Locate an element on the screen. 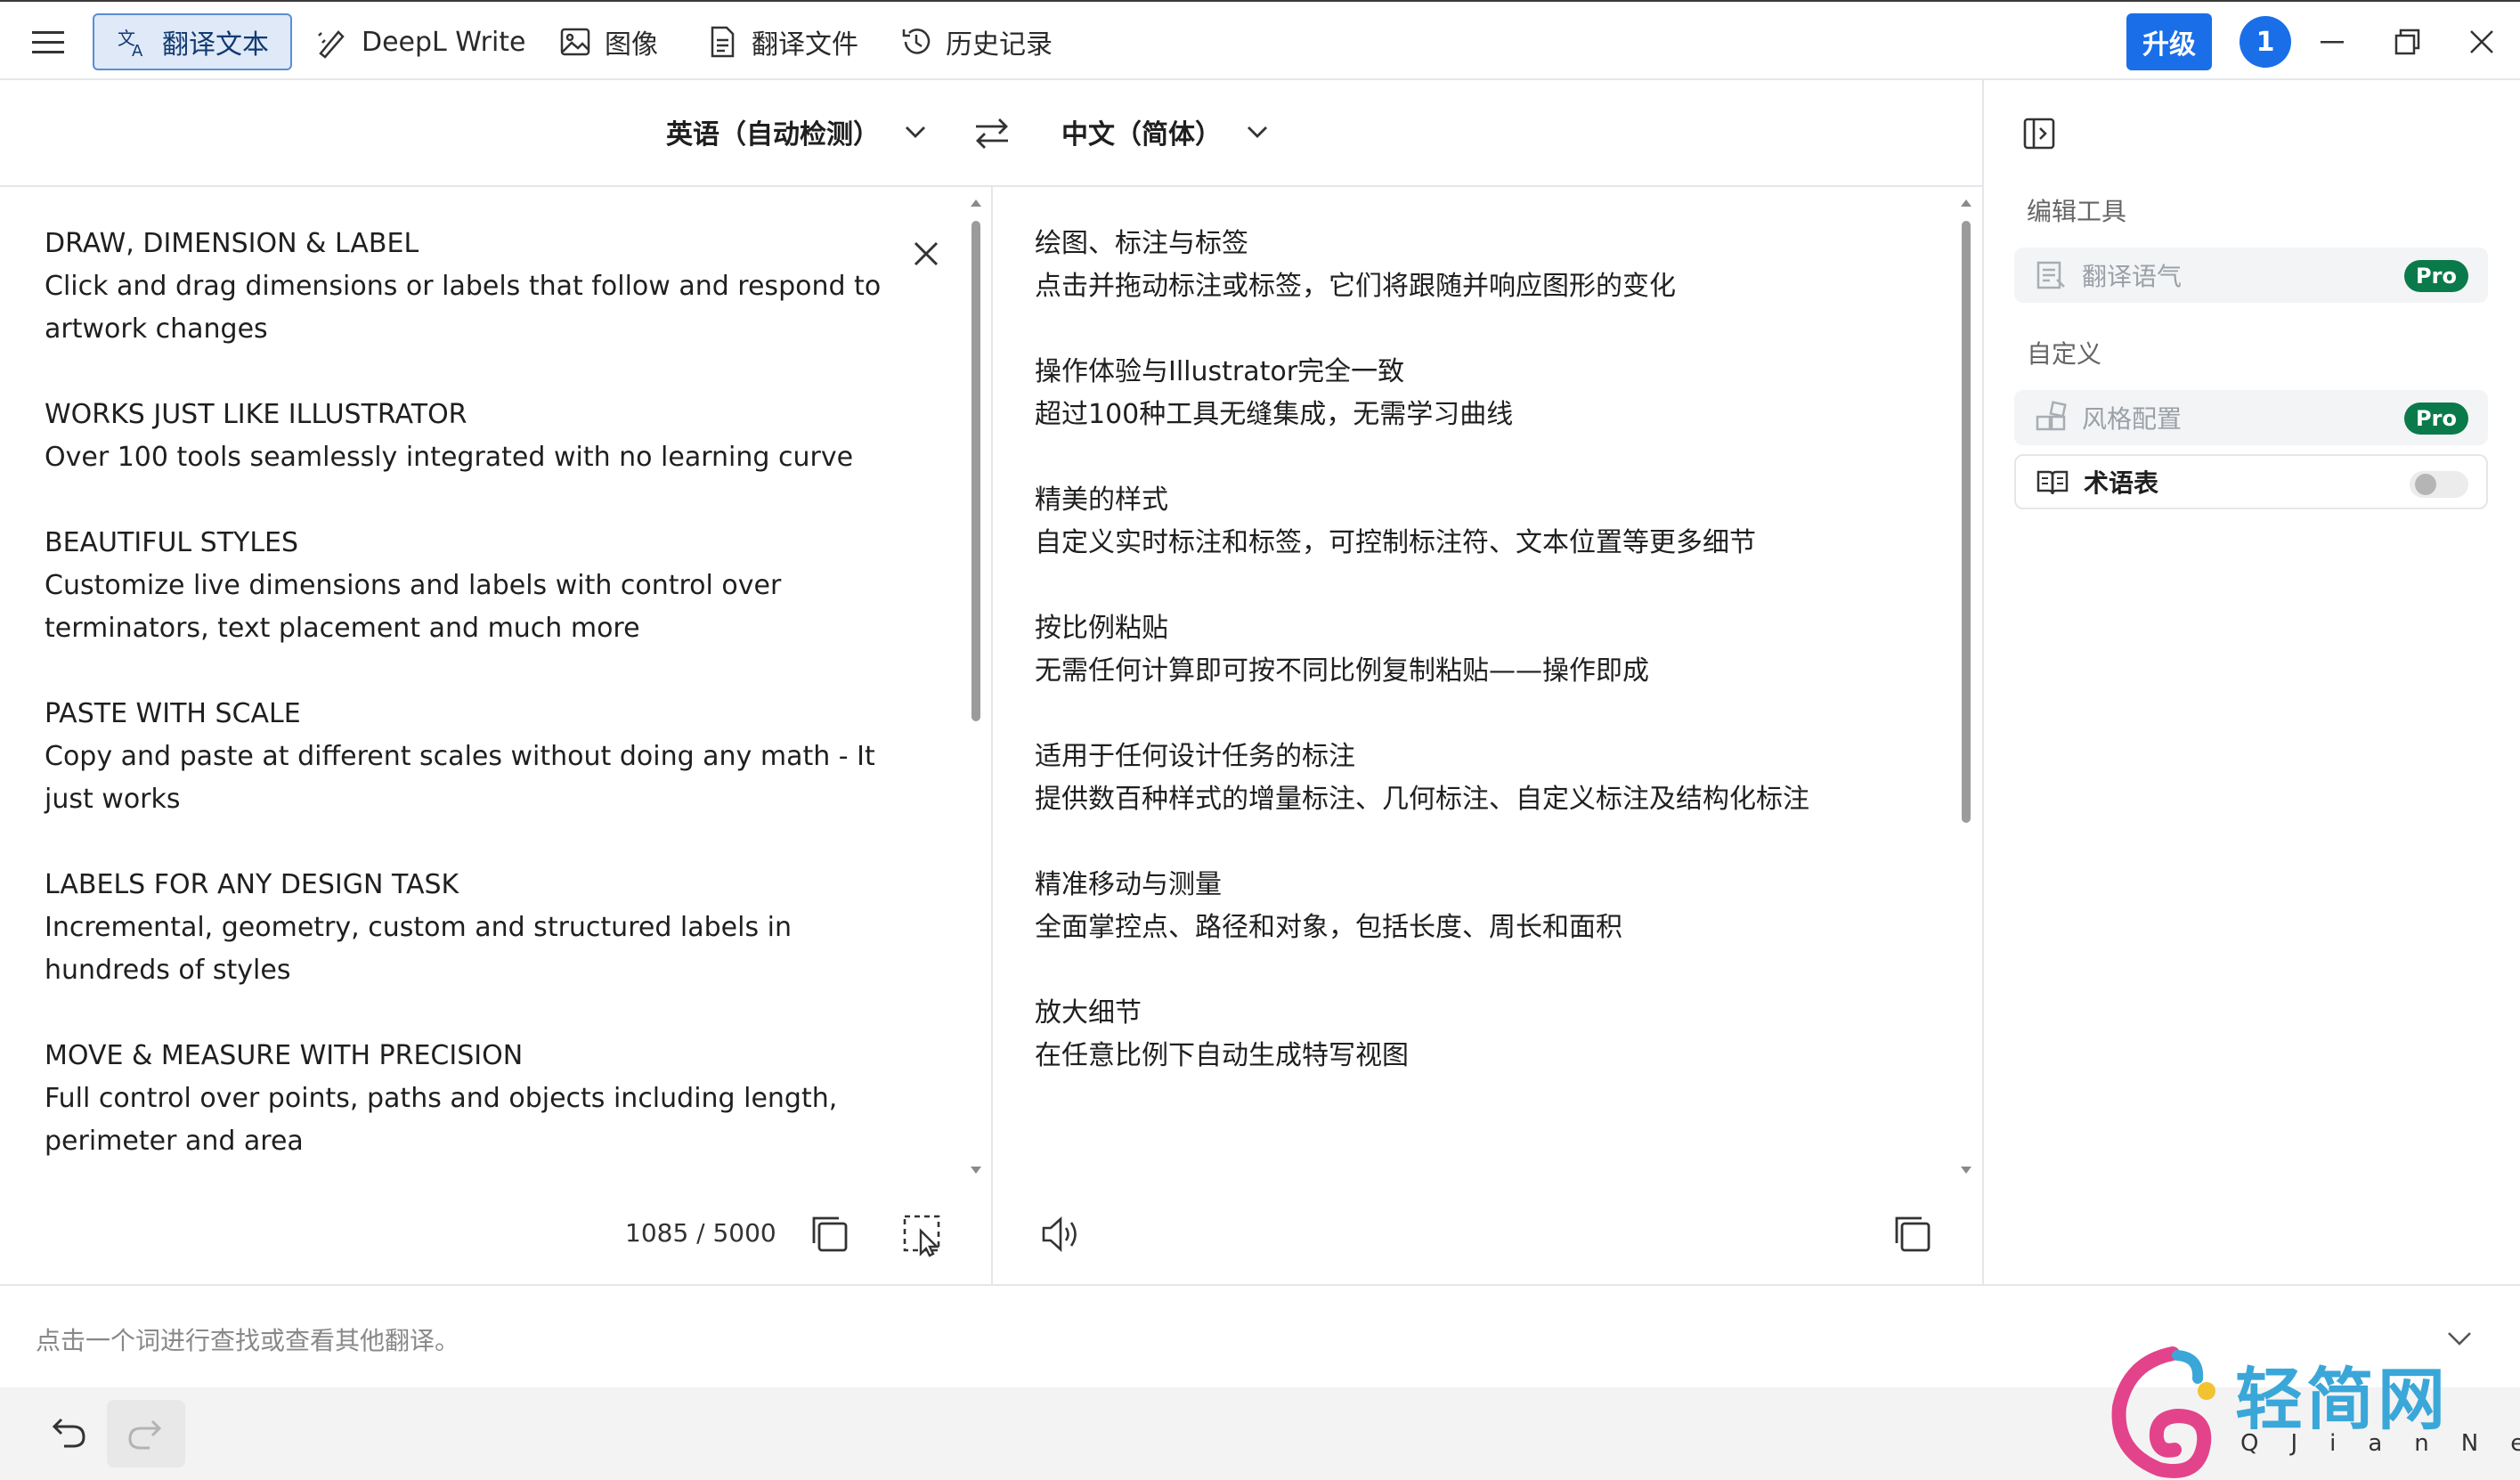 This screenshot has width=2520, height=1480. source-scrollbar is located at coordinates (976, 687).